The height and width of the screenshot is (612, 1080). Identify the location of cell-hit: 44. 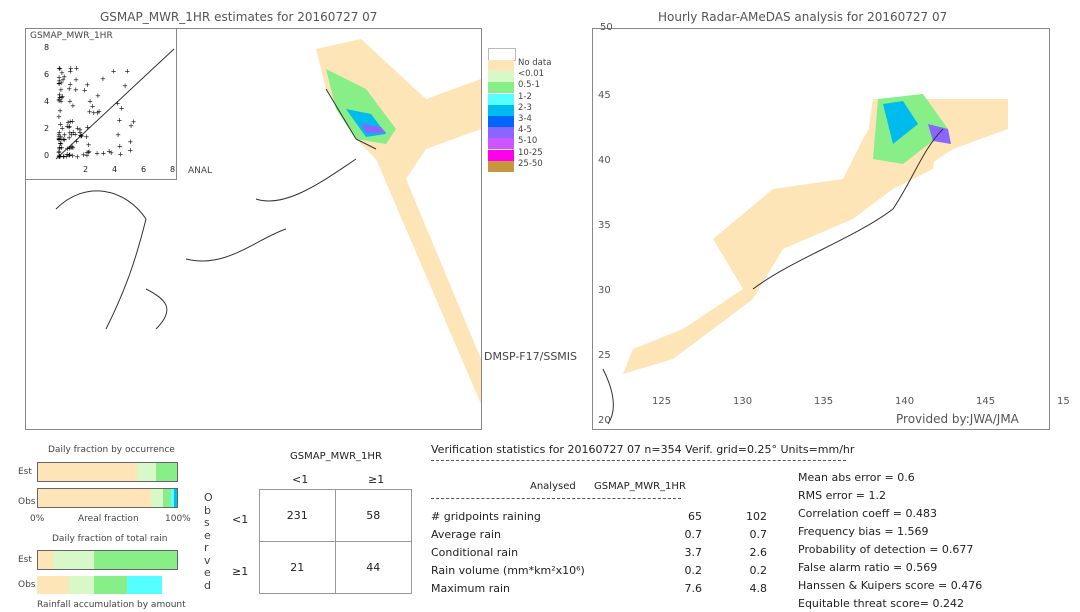
(373, 567).